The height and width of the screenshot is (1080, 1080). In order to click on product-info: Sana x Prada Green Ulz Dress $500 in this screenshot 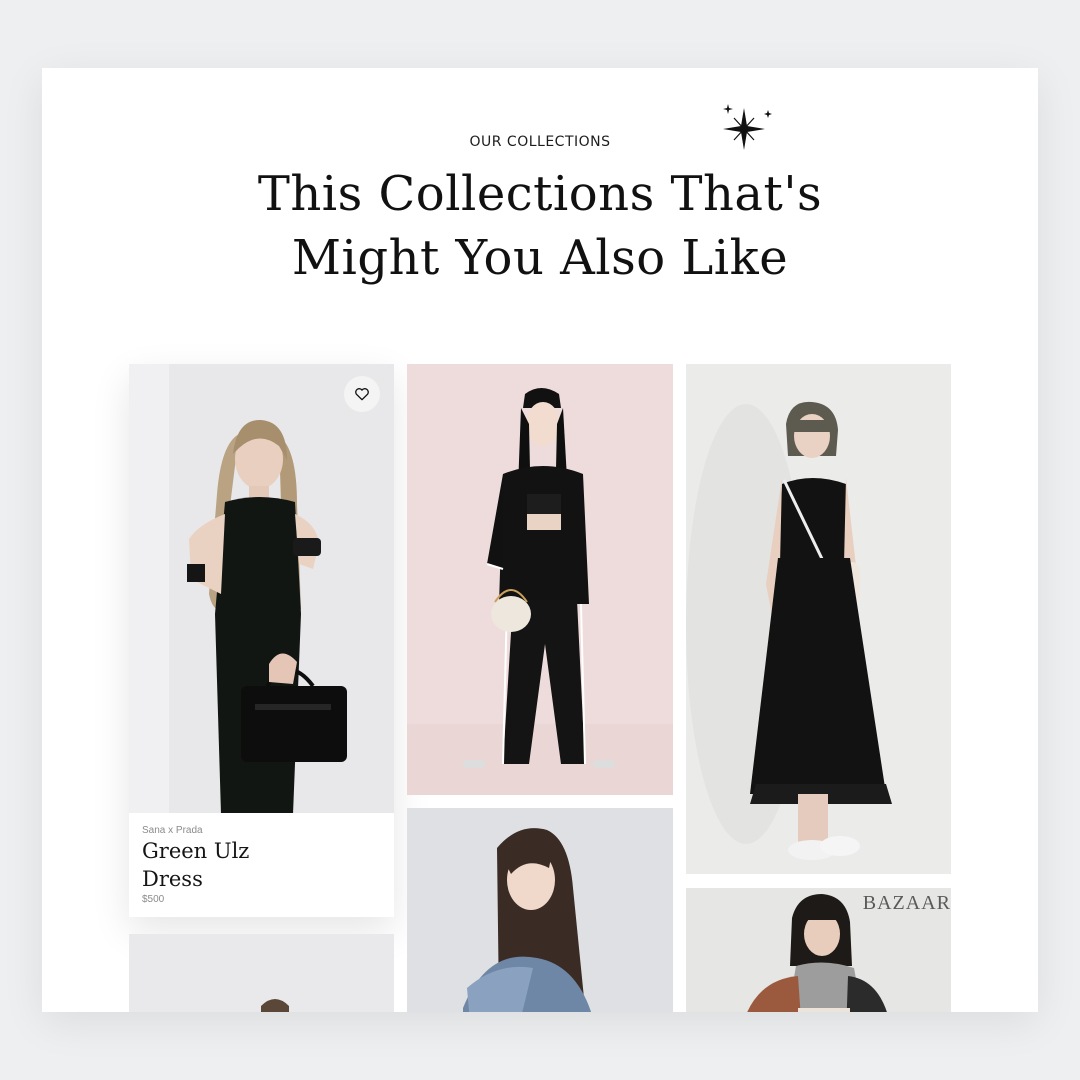, I will do `click(261, 865)`.